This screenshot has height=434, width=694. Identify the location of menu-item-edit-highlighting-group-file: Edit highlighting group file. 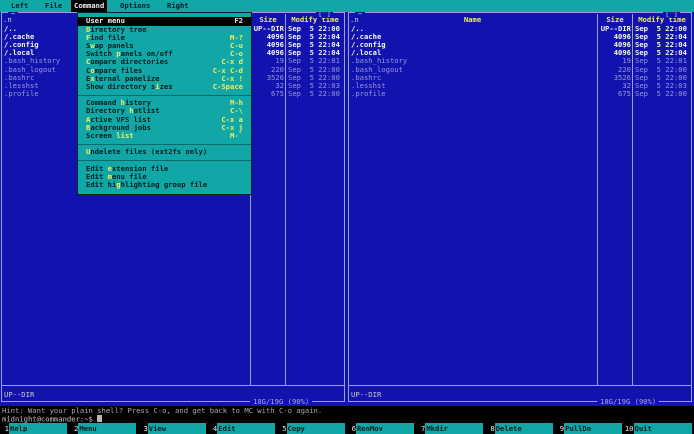
(164, 185).